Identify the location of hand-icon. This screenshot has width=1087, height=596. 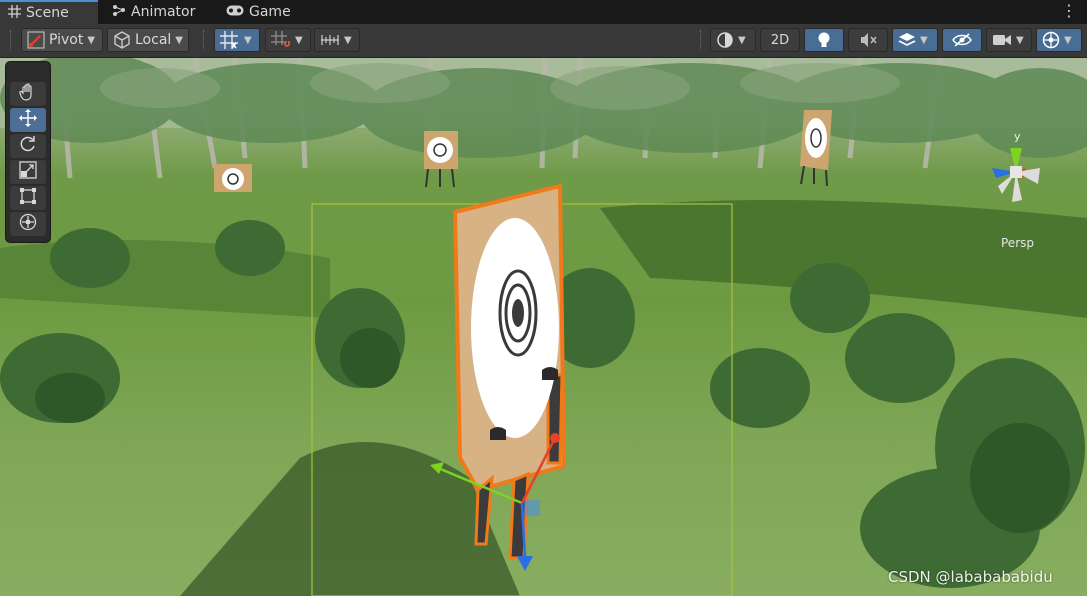
(28, 94).